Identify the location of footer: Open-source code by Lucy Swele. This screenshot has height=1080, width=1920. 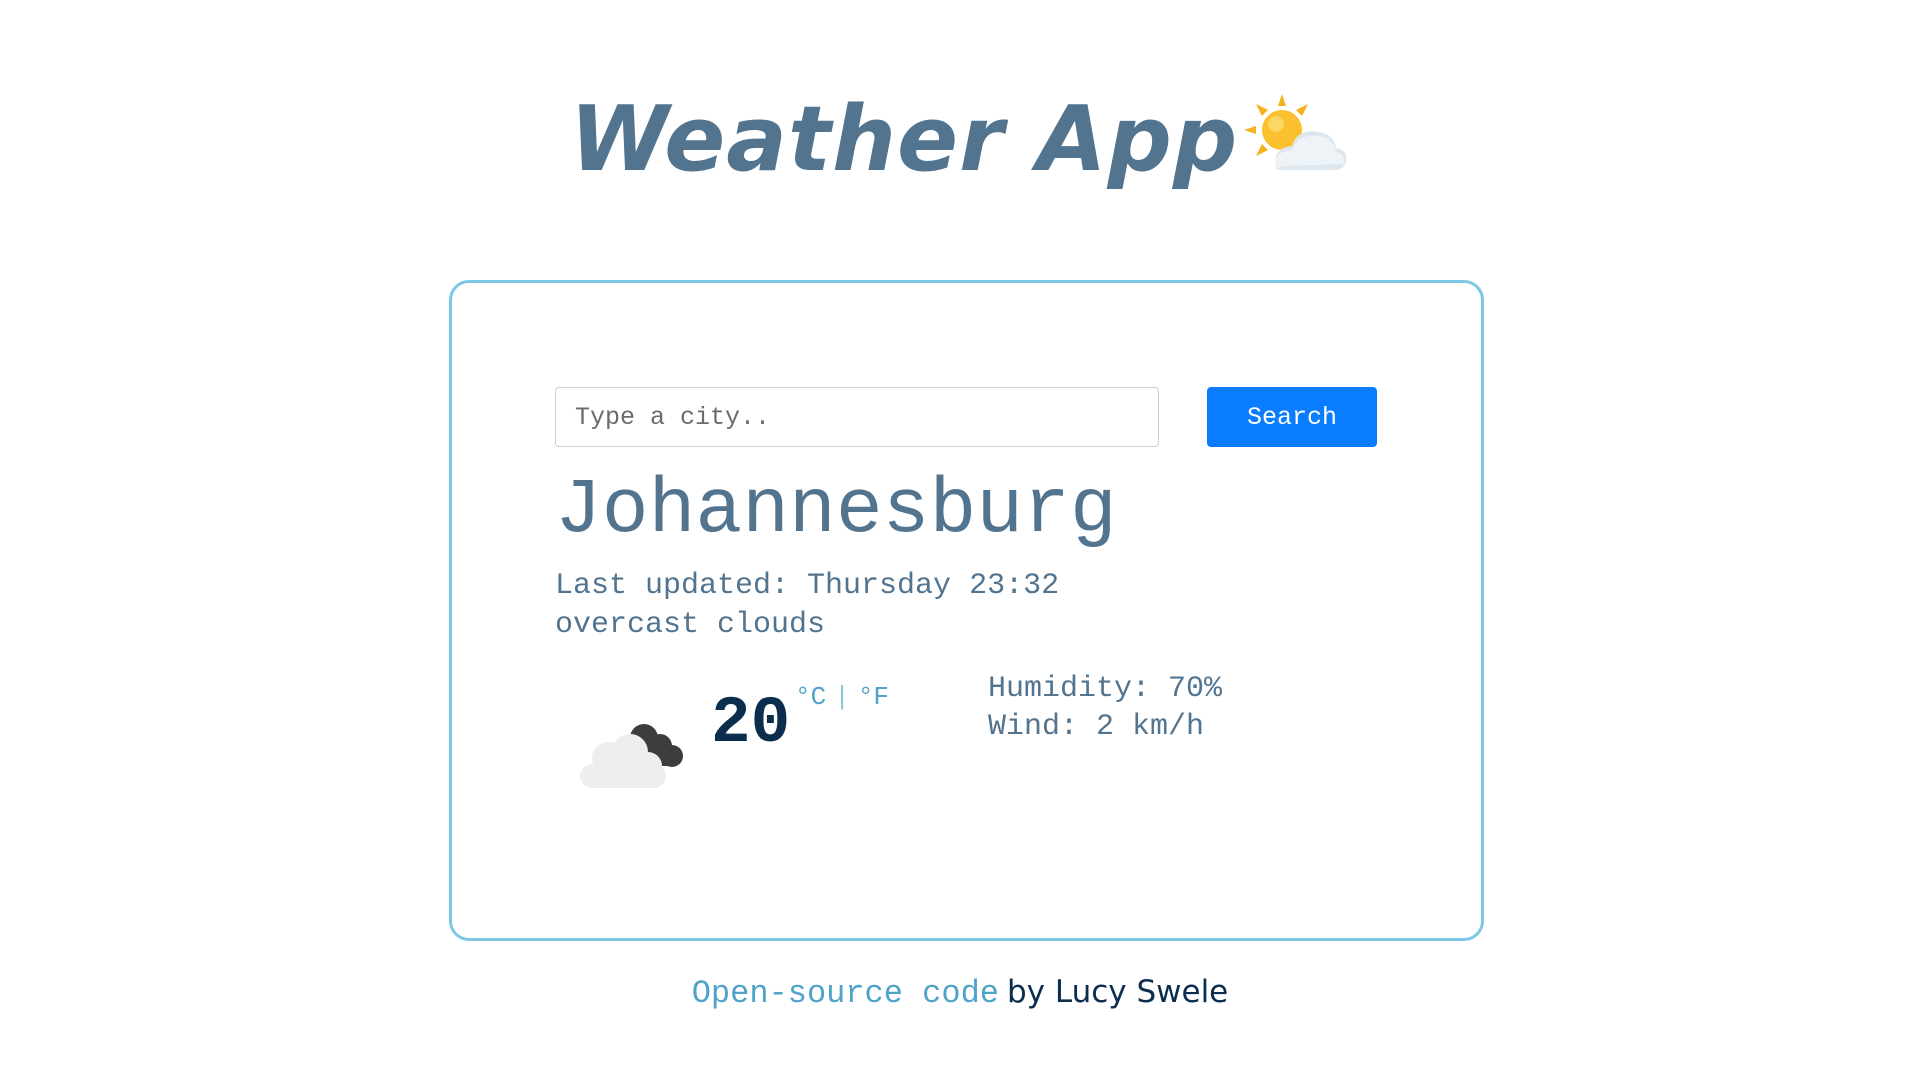
(960, 993).